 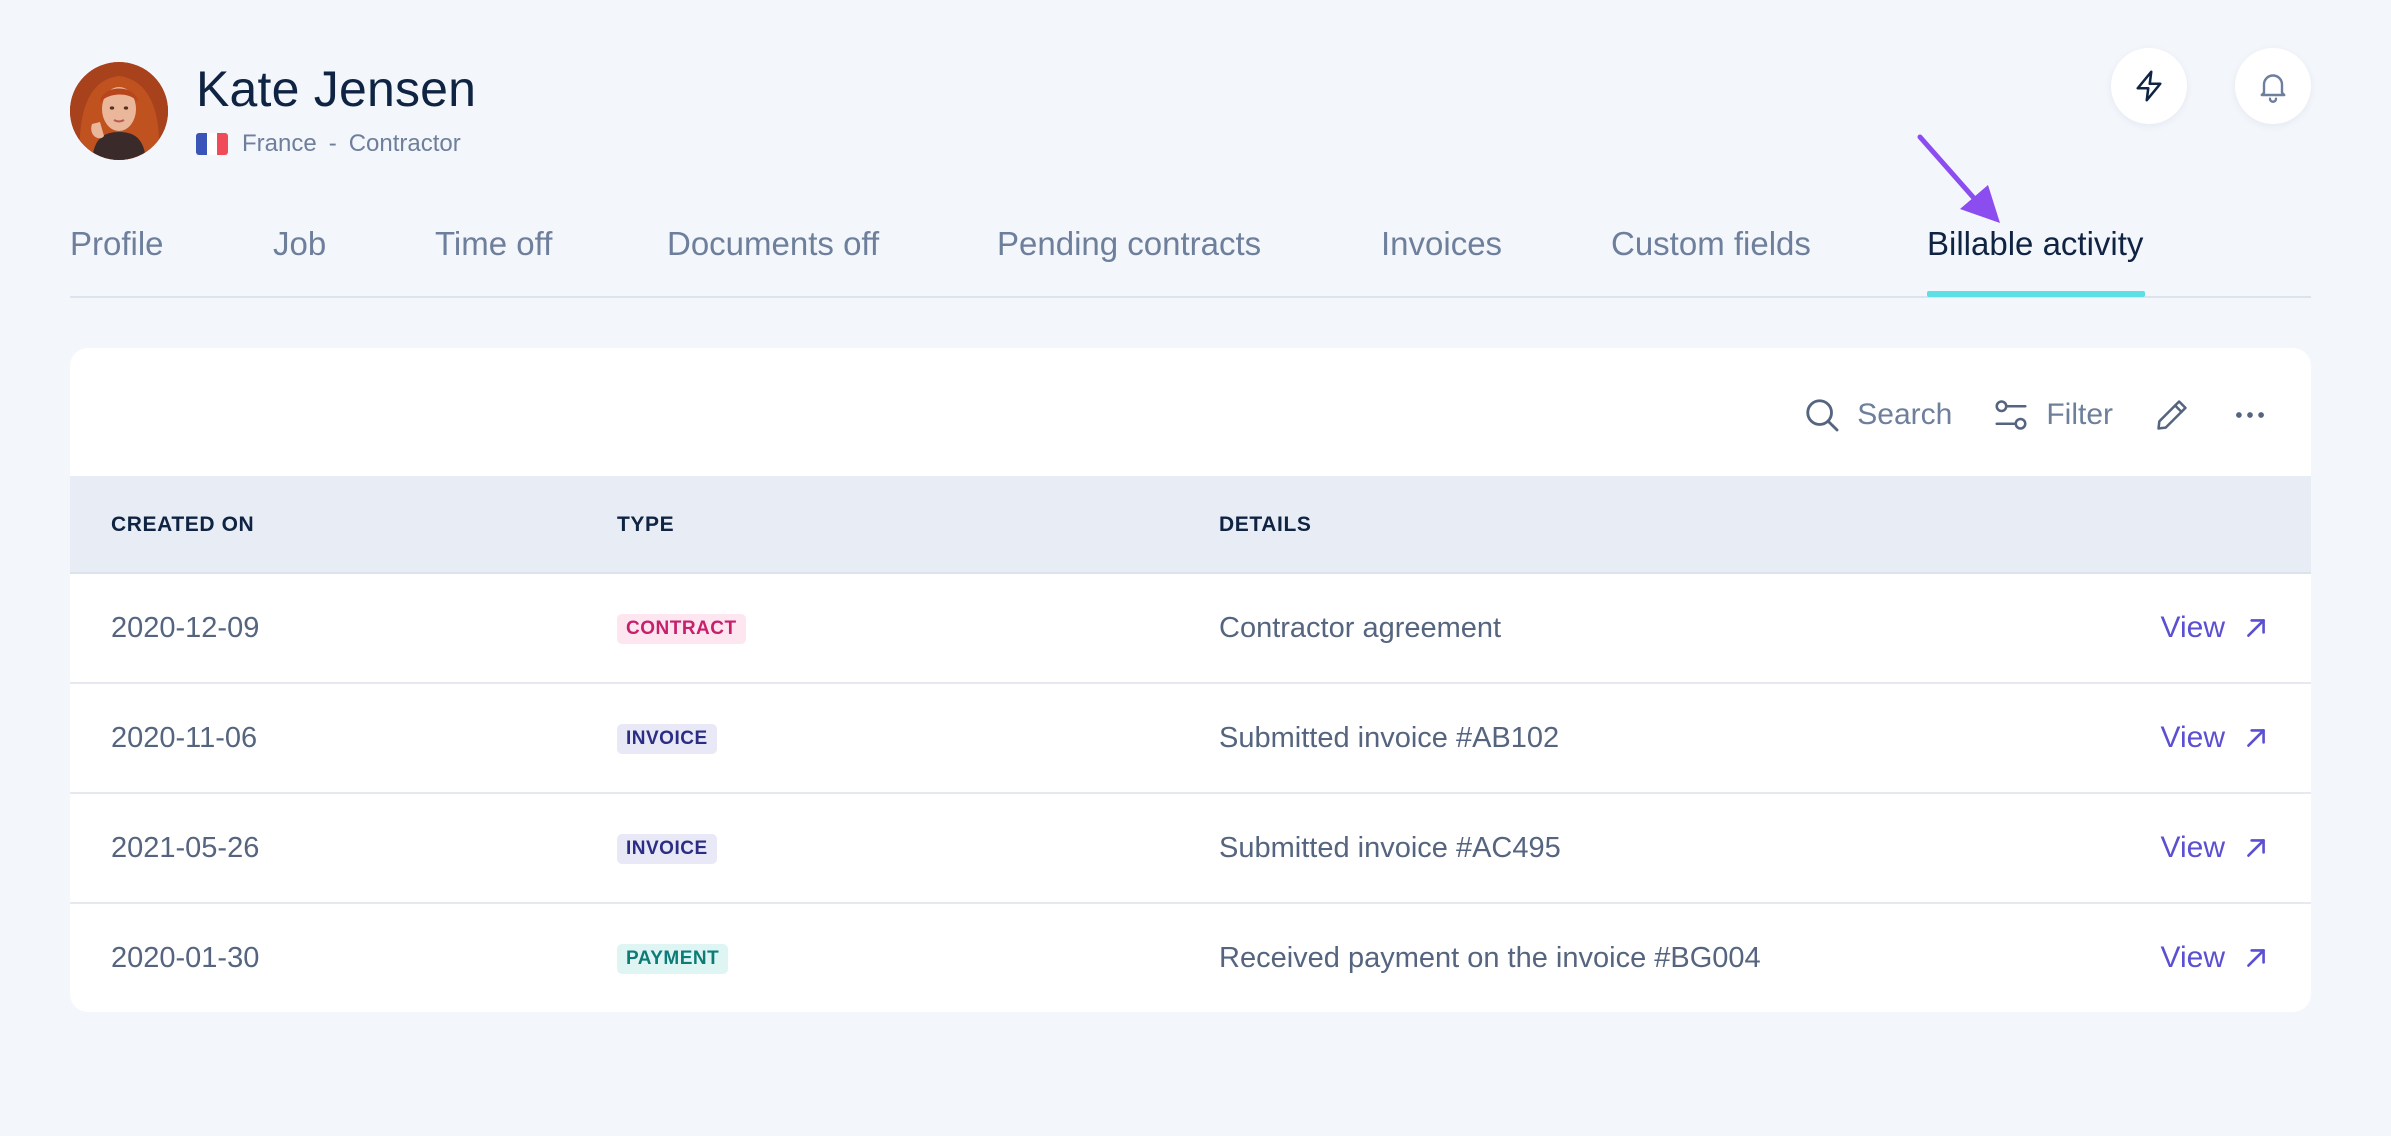 I want to click on table-toolbar: Search Filter, so click(x=2016, y=415).